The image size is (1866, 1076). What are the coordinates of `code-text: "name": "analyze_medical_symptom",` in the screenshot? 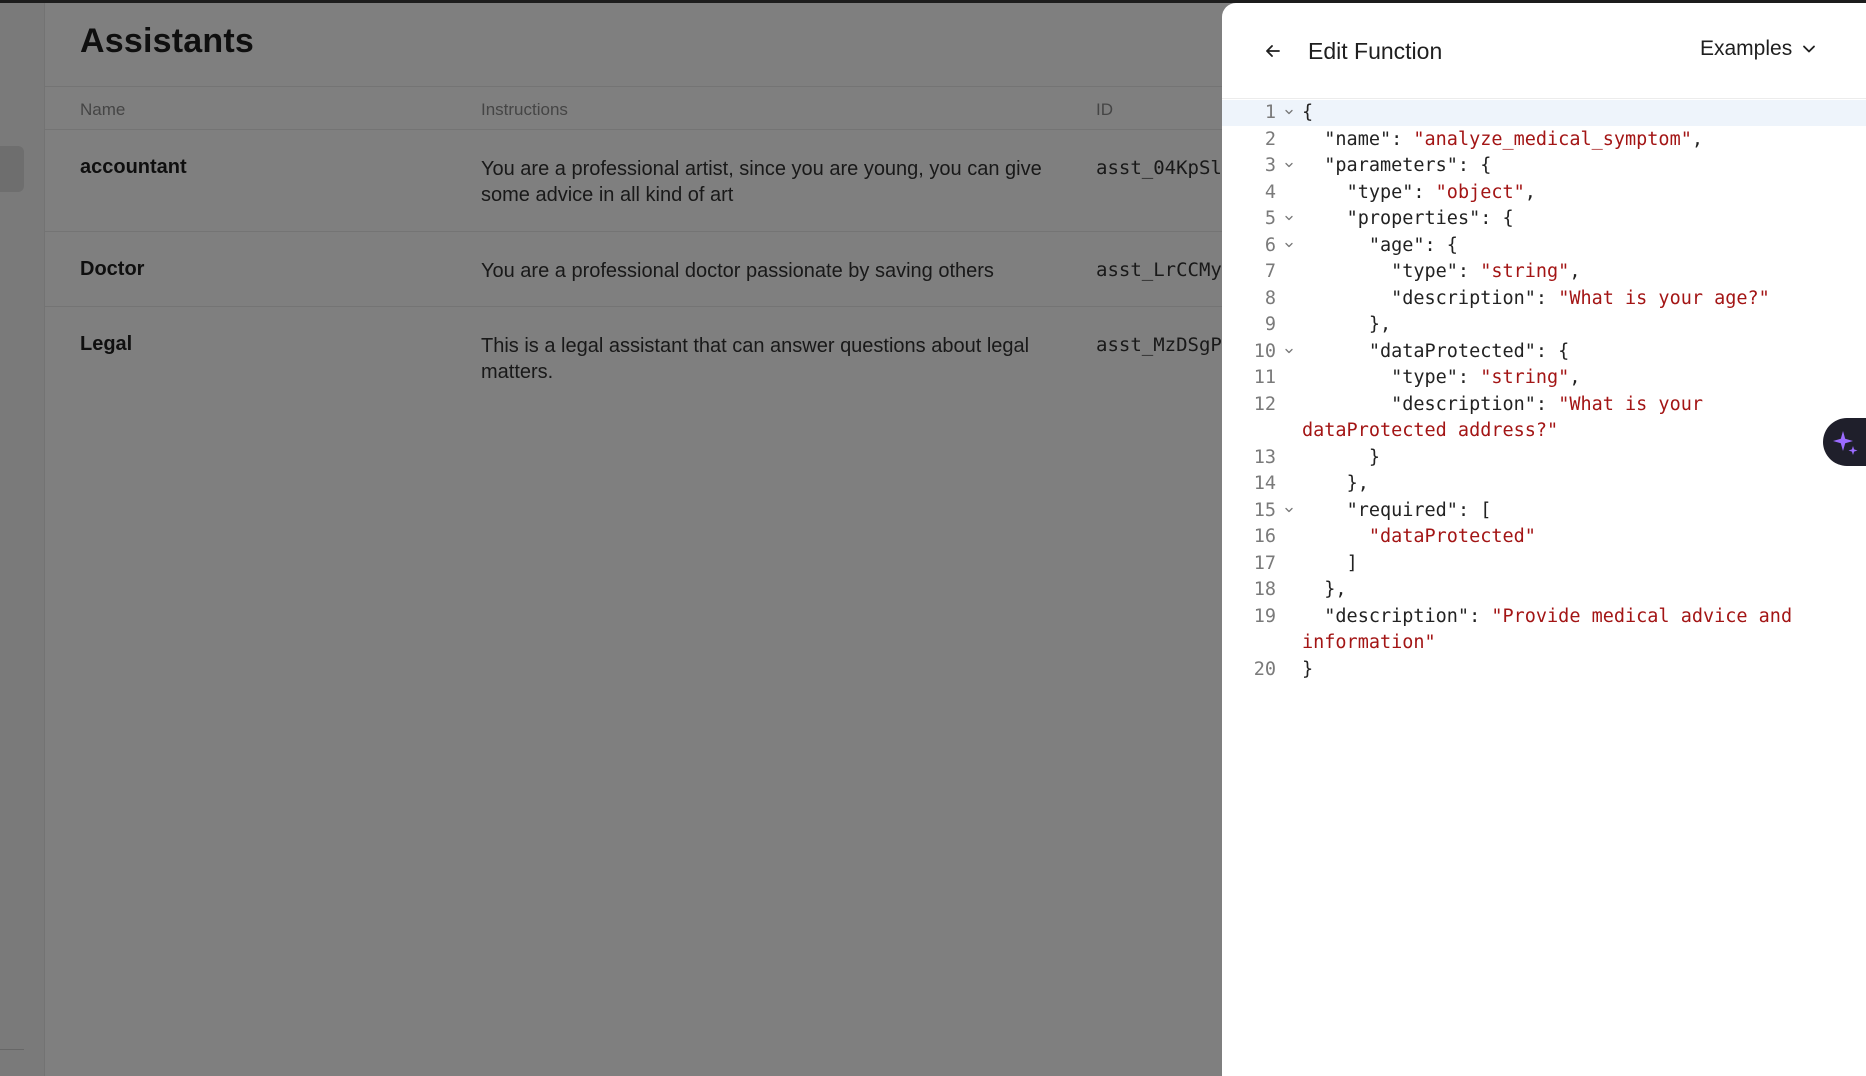 It's located at (1584, 140).